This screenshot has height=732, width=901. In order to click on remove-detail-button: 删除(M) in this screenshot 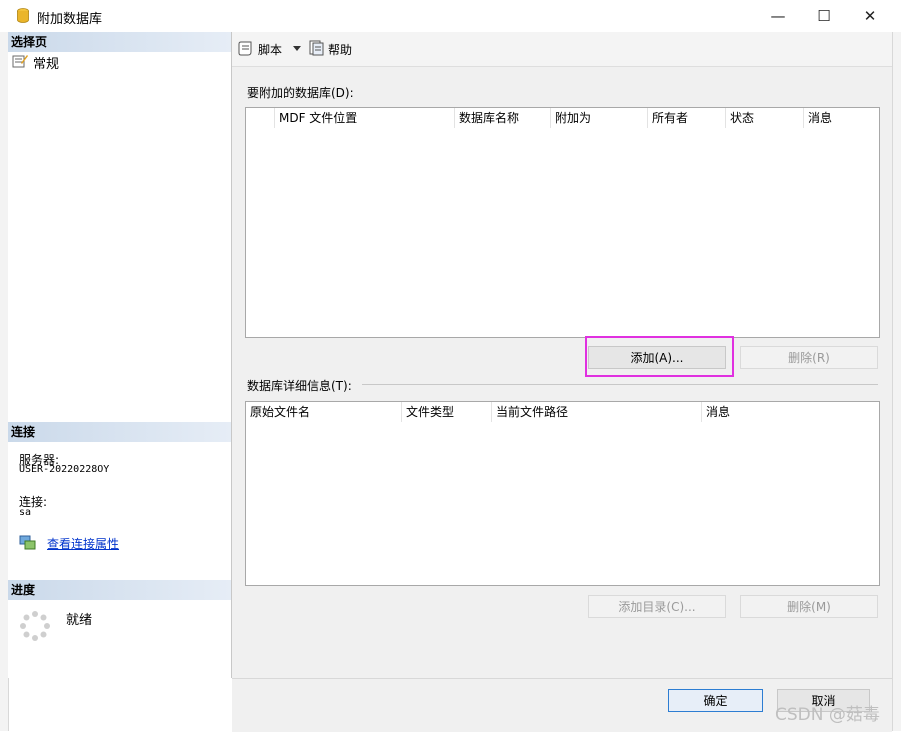, I will do `click(809, 606)`.